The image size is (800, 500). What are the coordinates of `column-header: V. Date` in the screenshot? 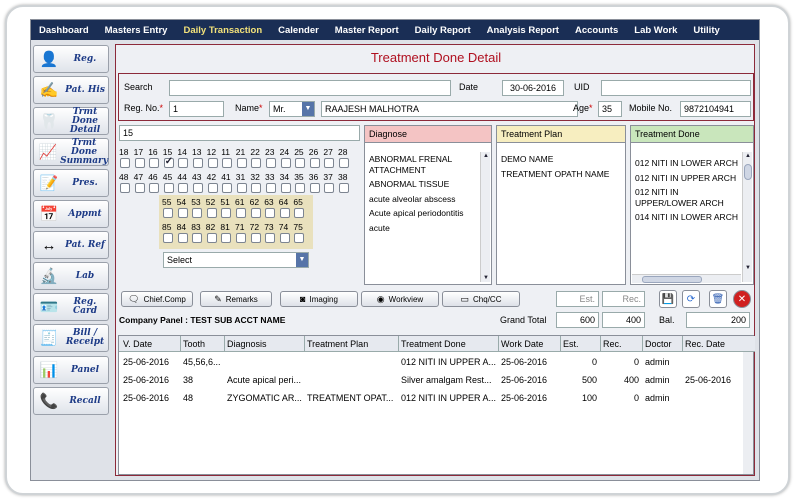 It's located at (137, 344).